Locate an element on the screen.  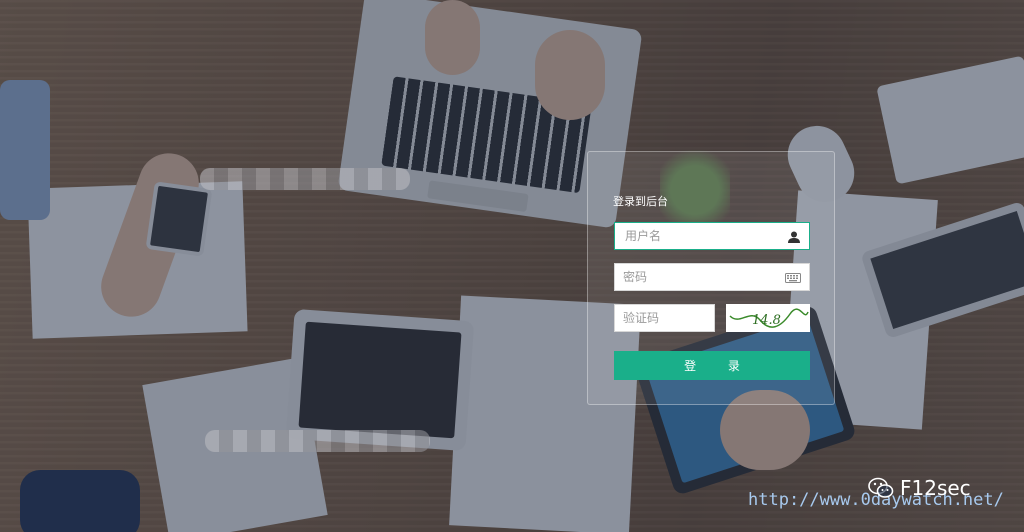
watermark: F12sec is located at coordinates (919, 488).